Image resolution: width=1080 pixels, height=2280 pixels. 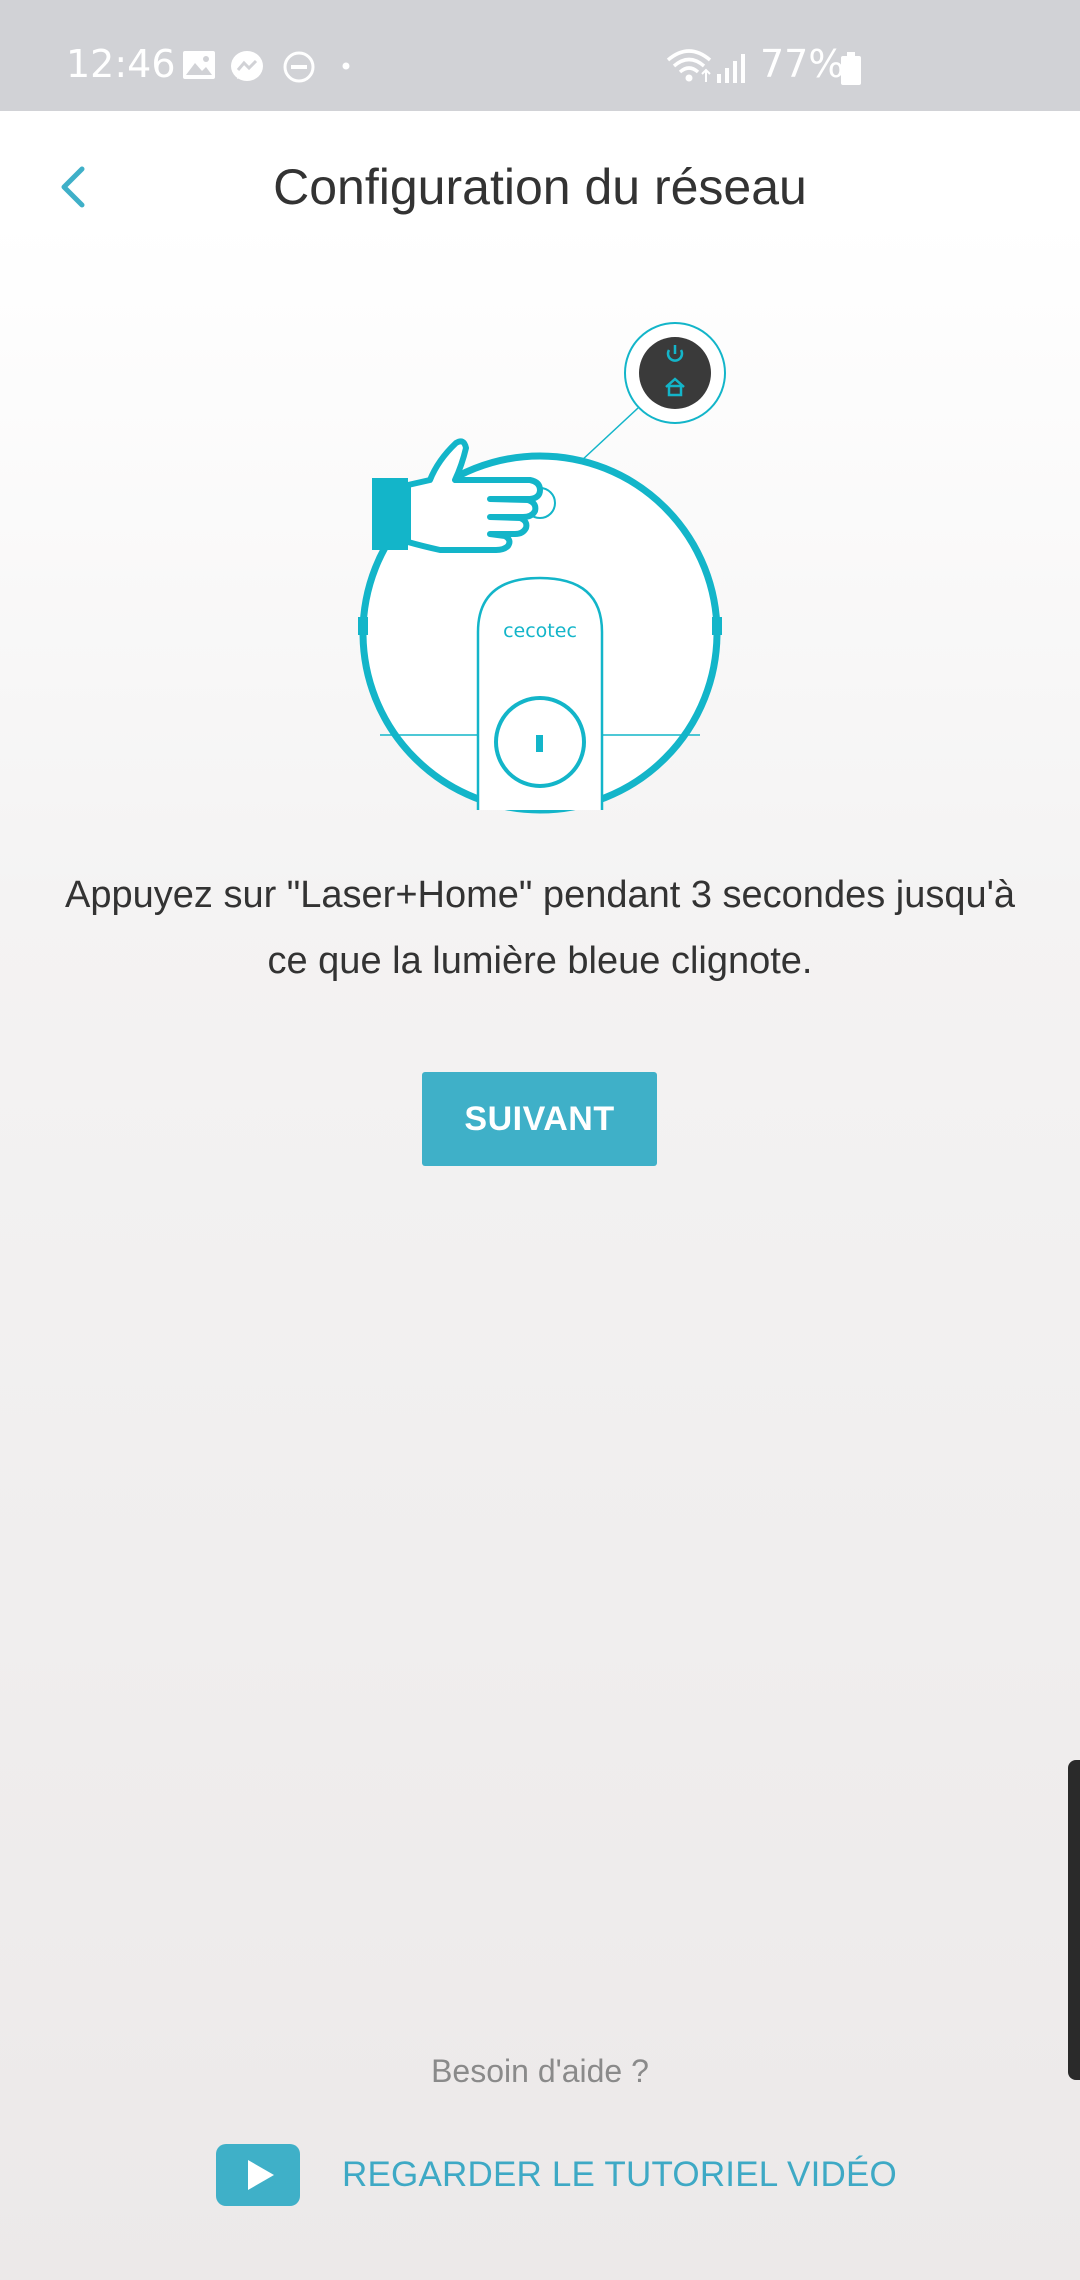 What do you see at coordinates (299, 67) in the screenshot?
I see `do-not-disturb-icon` at bounding box center [299, 67].